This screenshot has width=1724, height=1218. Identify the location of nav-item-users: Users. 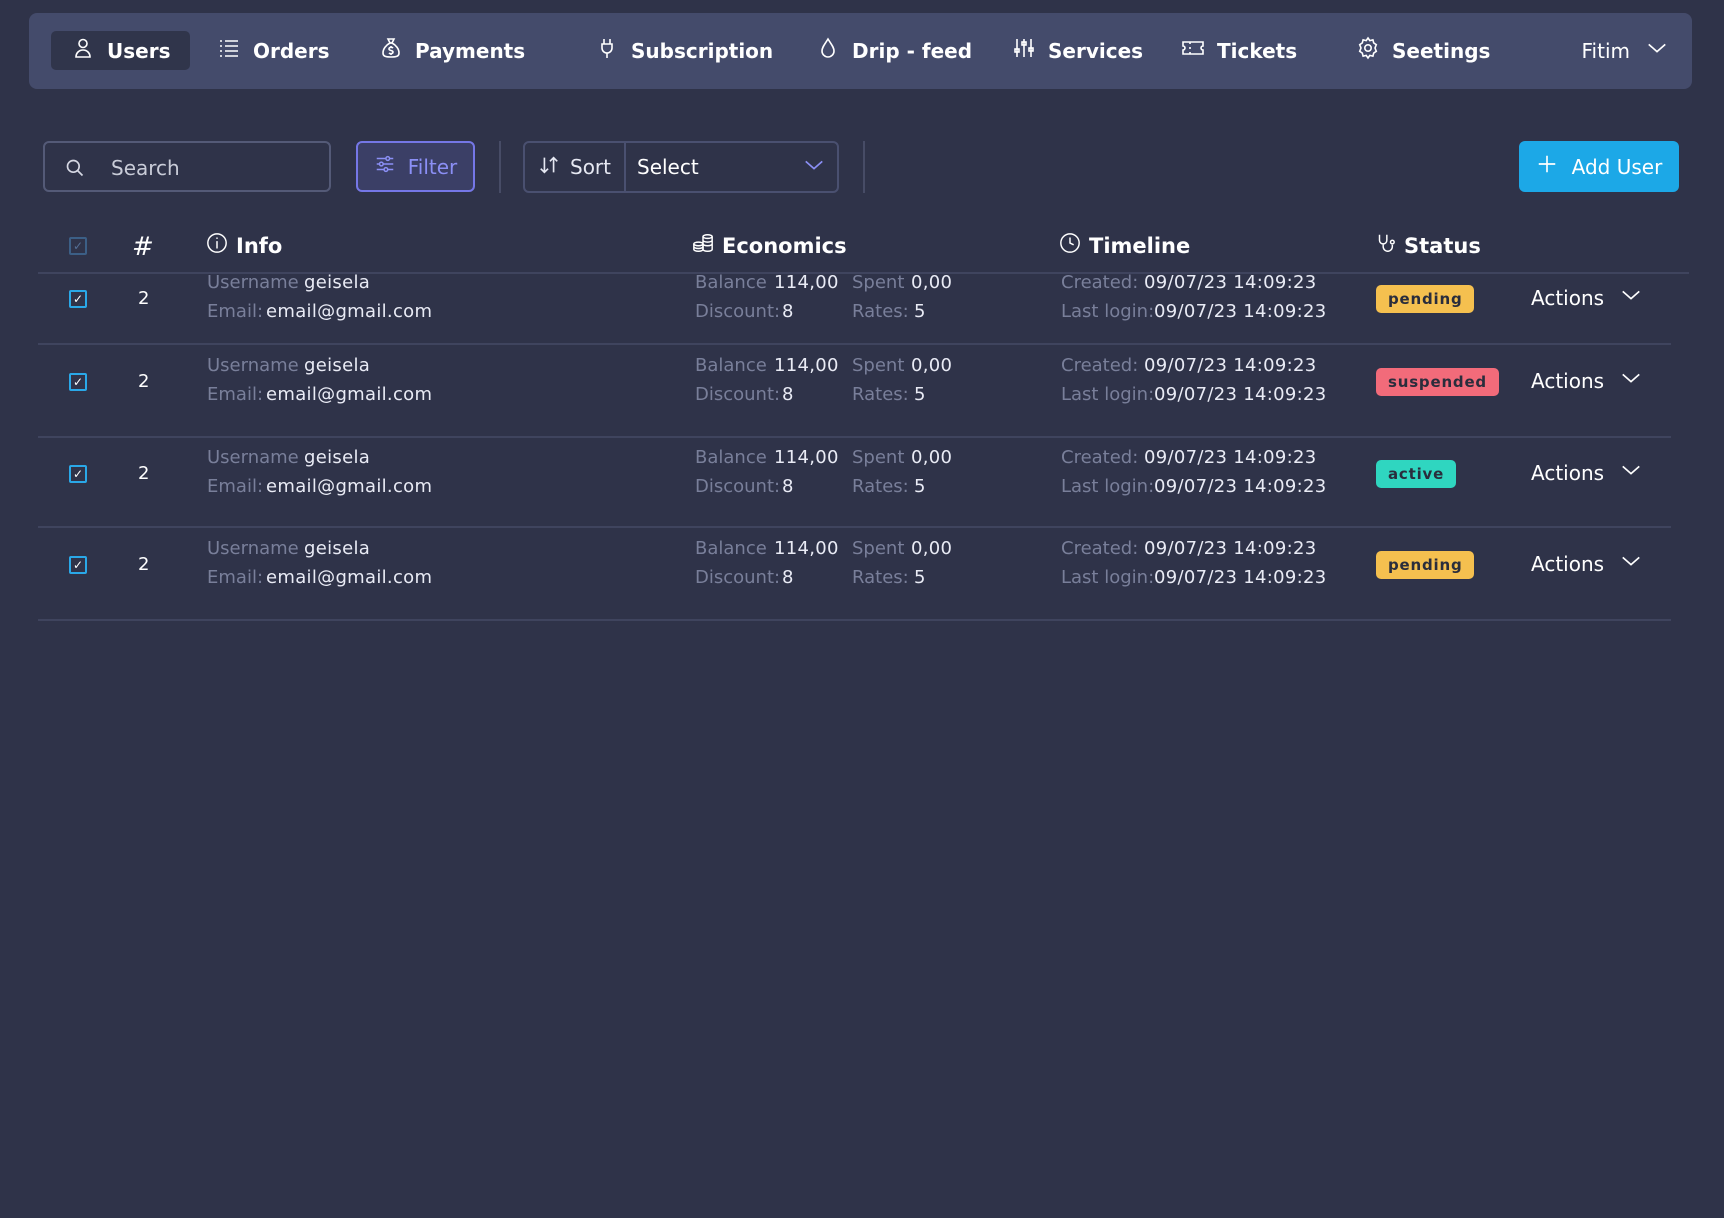
(121, 50).